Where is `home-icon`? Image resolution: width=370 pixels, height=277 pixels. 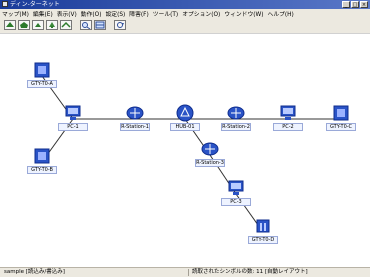 home-icon is located at coordinates (24, 25).